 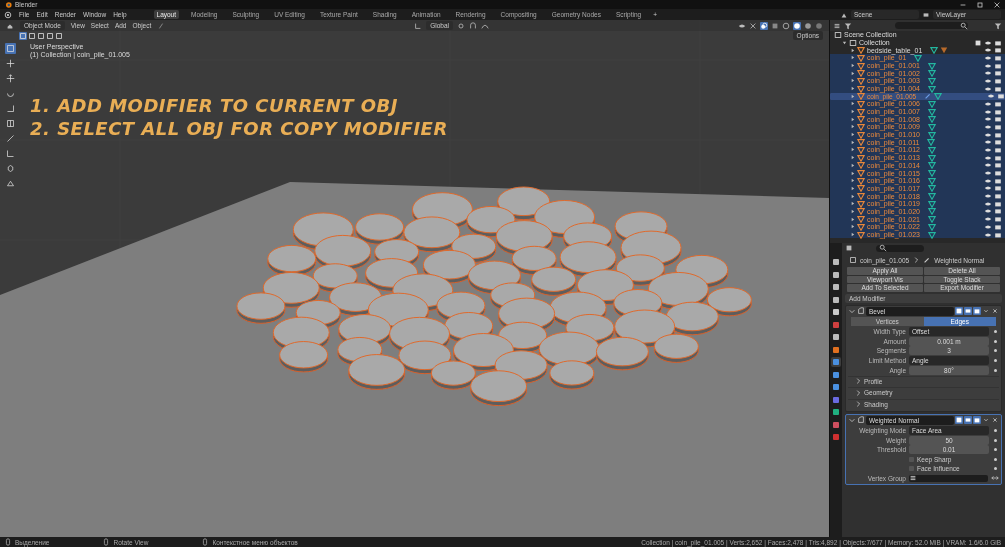 What do you see at coordinates (995, 478) in the screenshot?
I see `invert-icon` at bounding box center [995, 478].